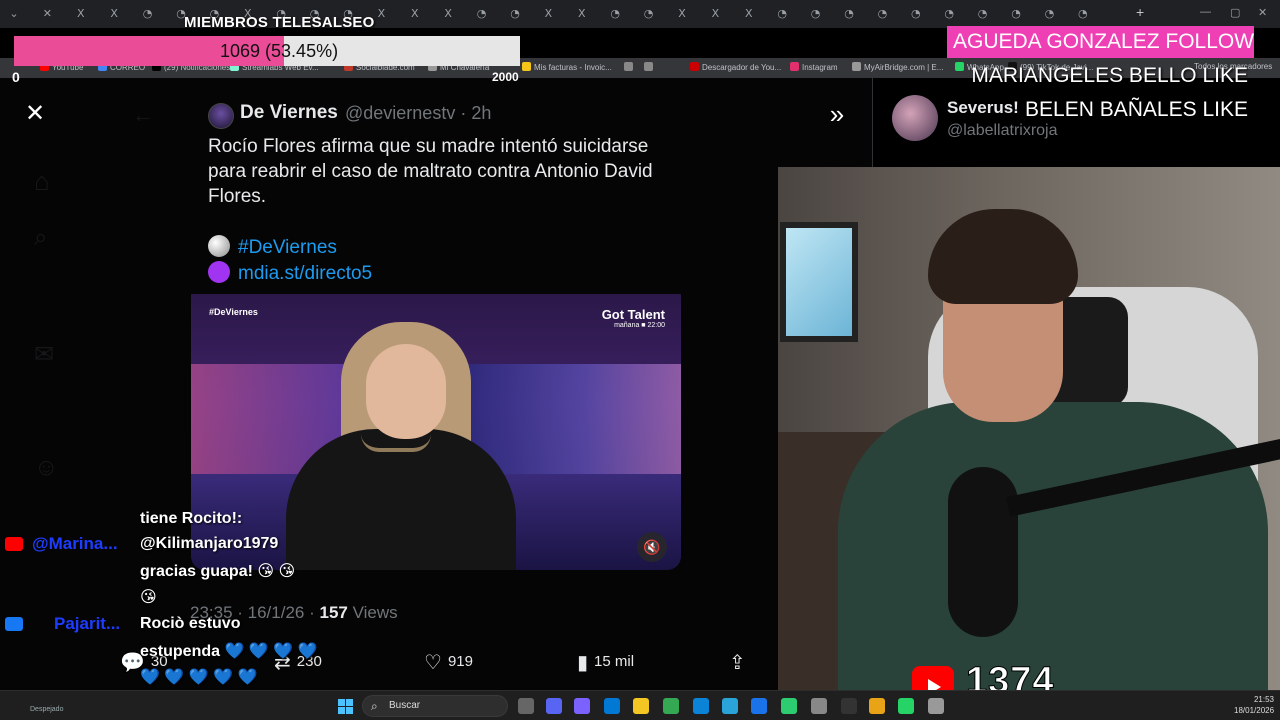 The height and width of the screenshot is (720, 1280). I want to click on mute-icon: 🔇, so click(652, 547).